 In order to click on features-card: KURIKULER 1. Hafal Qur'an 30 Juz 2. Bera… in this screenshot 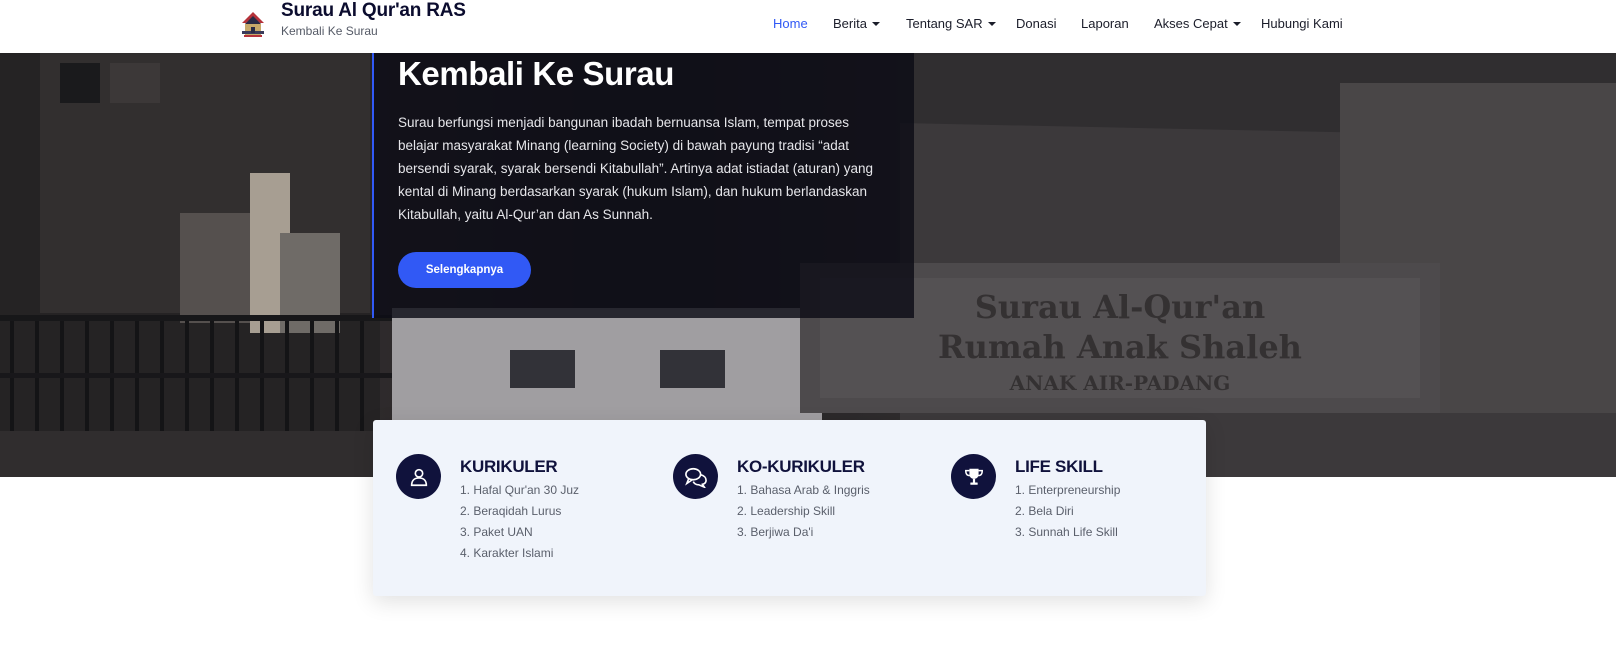, I will do `click(789, 508)`.